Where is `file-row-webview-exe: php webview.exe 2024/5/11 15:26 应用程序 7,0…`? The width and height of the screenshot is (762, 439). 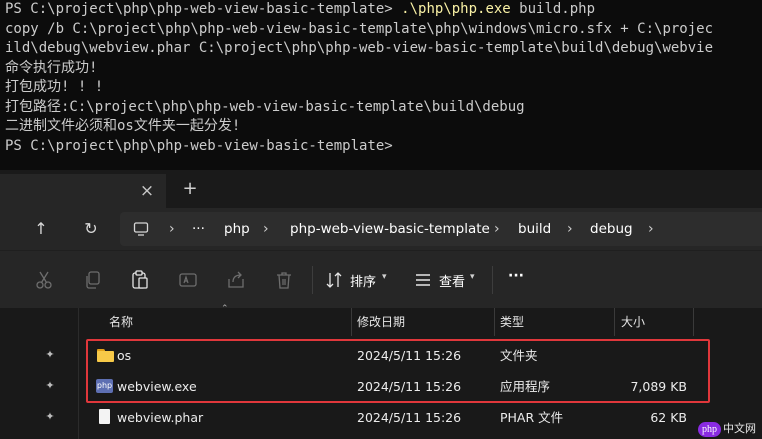
file-row-webview-exe: php webview.exe 2024/5/11 15:26 应用程序 7,0… is located at coordinates (420, 386).